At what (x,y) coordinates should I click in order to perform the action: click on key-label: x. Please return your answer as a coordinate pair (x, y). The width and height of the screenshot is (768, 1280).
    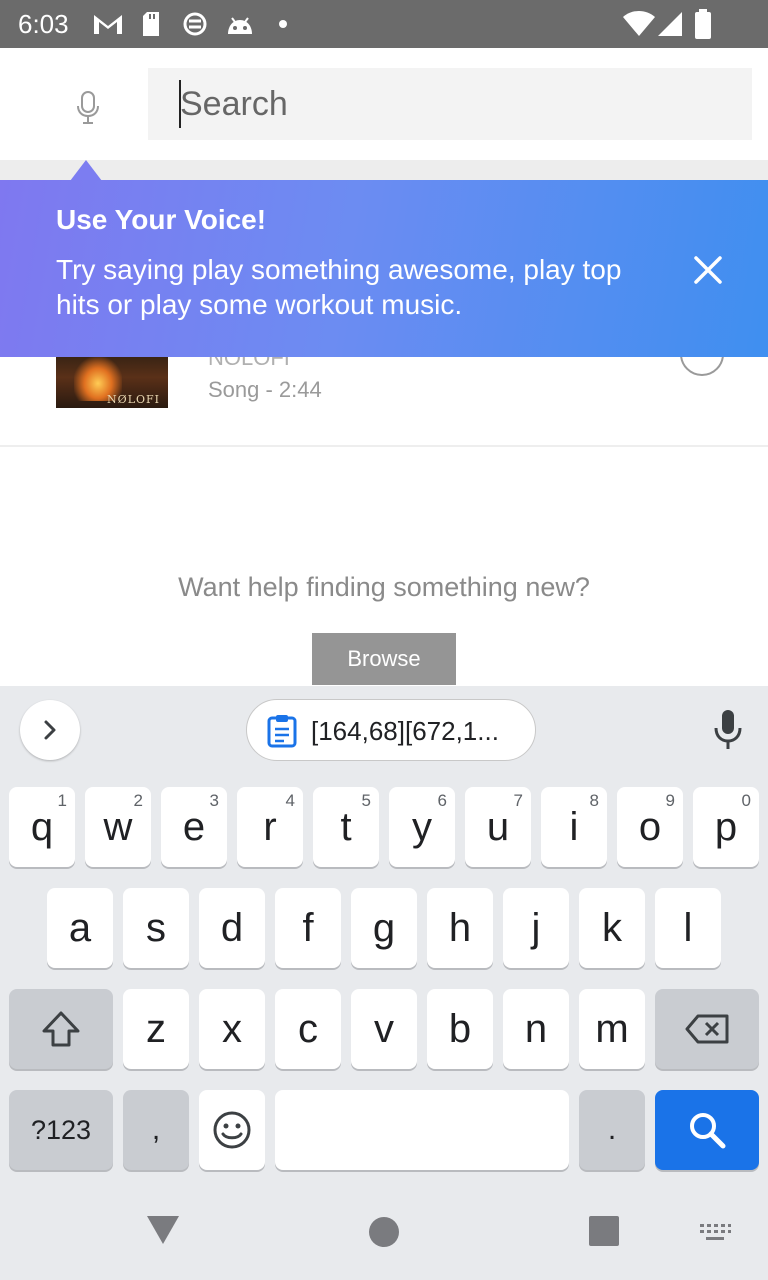
    Looking at the image, I should click on (232, 1028).